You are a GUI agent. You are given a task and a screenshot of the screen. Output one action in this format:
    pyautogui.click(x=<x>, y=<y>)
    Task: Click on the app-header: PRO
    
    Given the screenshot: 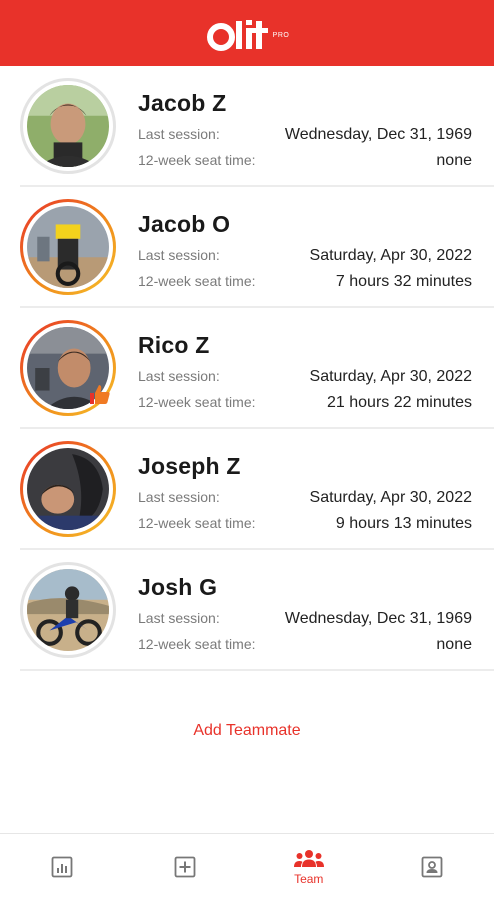 What is the action you would take?
    pyautogui.click(x=247, y=33)
    